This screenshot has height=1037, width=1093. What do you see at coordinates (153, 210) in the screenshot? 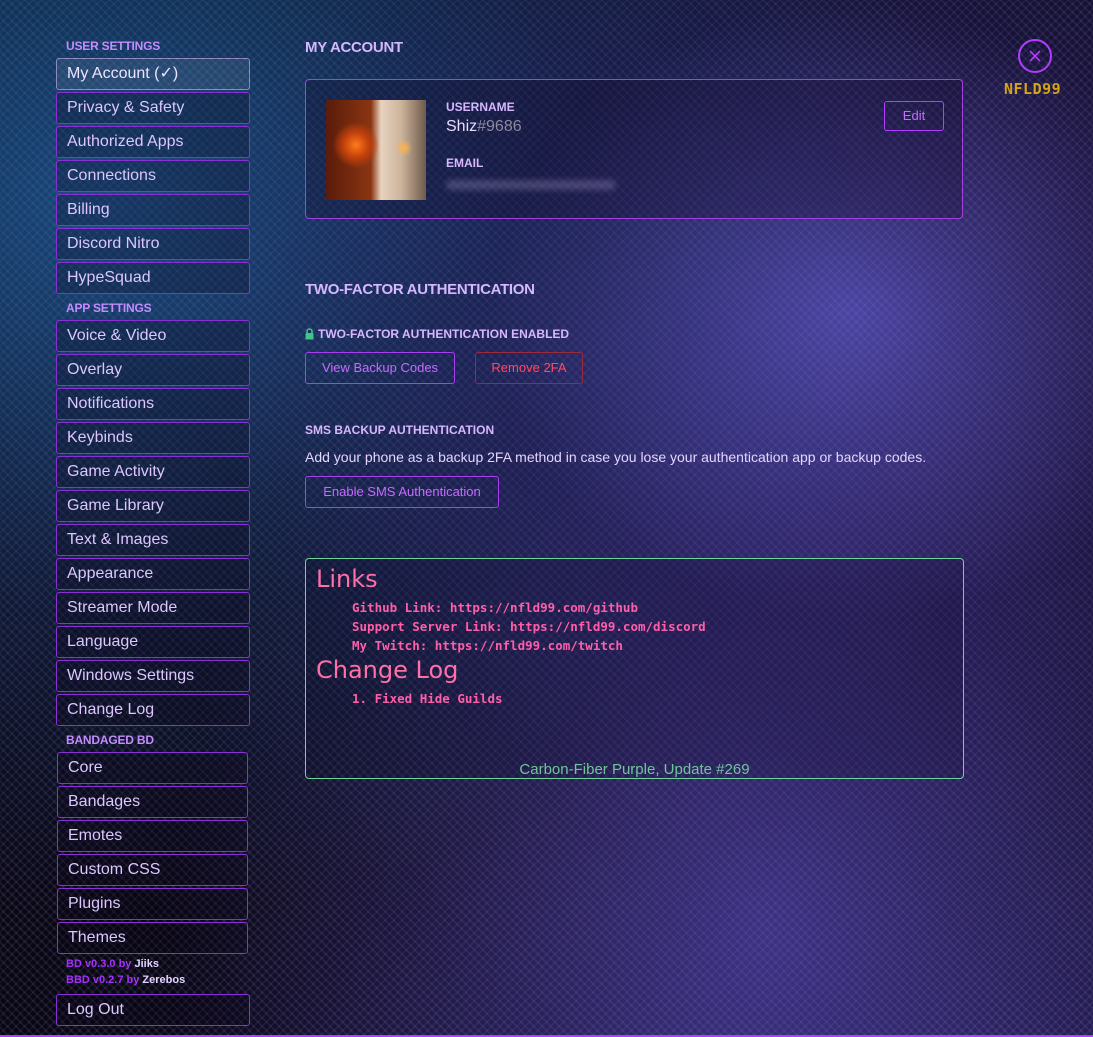
I see `sidebar-item-billing: Billing` at bounding box center [153, 210].